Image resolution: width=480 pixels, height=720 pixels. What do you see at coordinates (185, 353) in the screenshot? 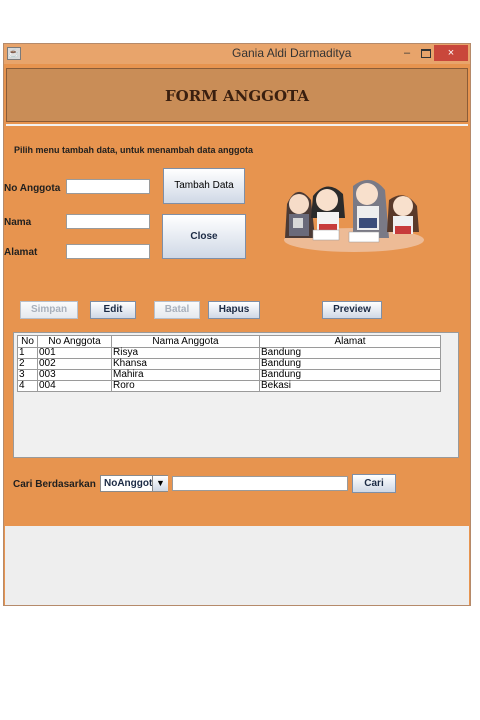
I see `cell-nama: Risya` at bounding box center [185, 353].